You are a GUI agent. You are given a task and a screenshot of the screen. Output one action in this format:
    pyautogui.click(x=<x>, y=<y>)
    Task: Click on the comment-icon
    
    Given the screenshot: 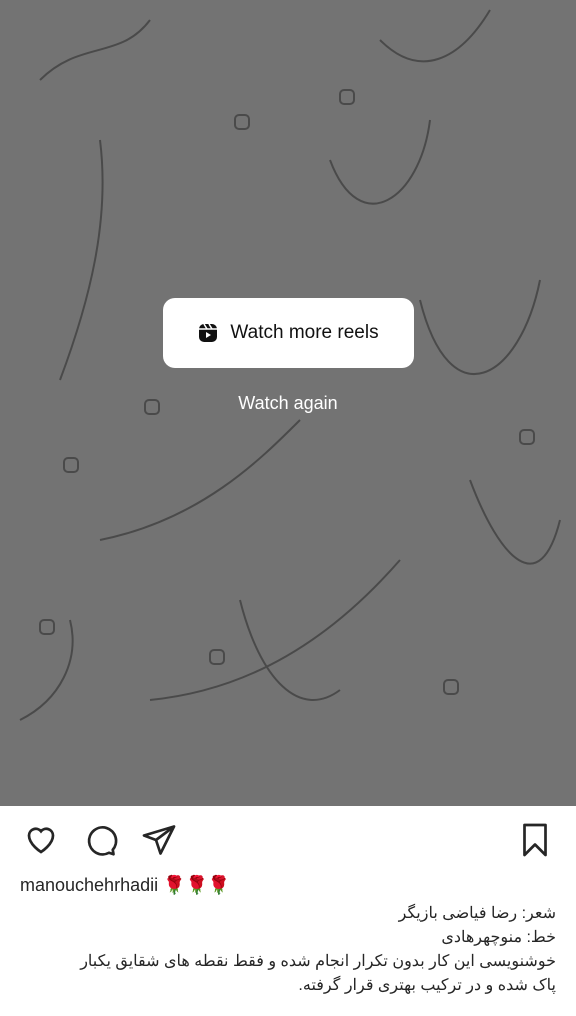 What is the action you would take?
    pyautogui.click(x=100, y=840)
    